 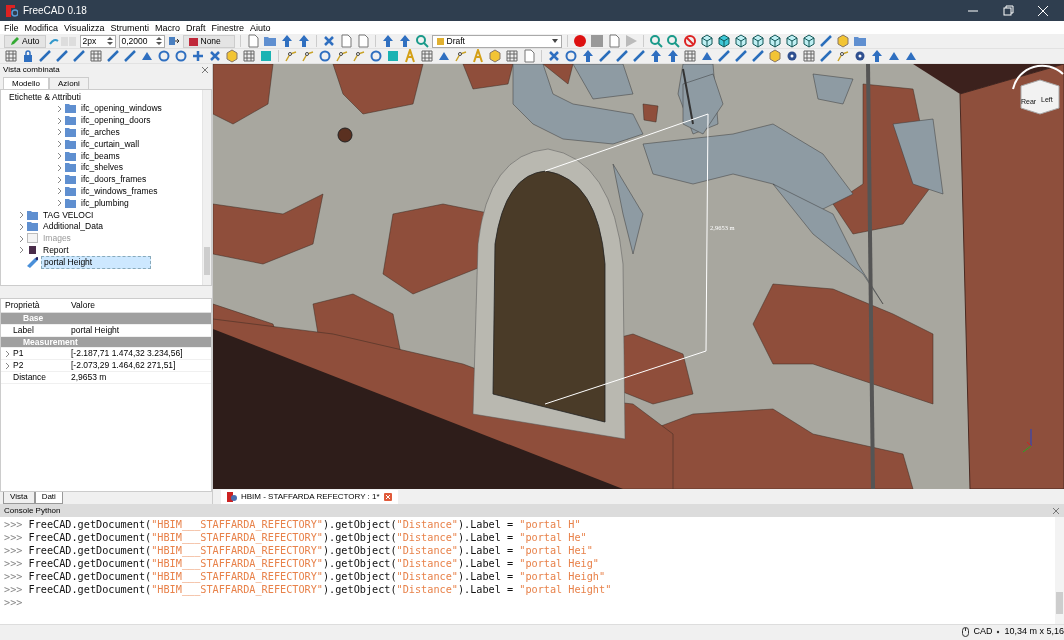 I want to click on tree-item: TAG VELOCI, so click(x=68, y=215).